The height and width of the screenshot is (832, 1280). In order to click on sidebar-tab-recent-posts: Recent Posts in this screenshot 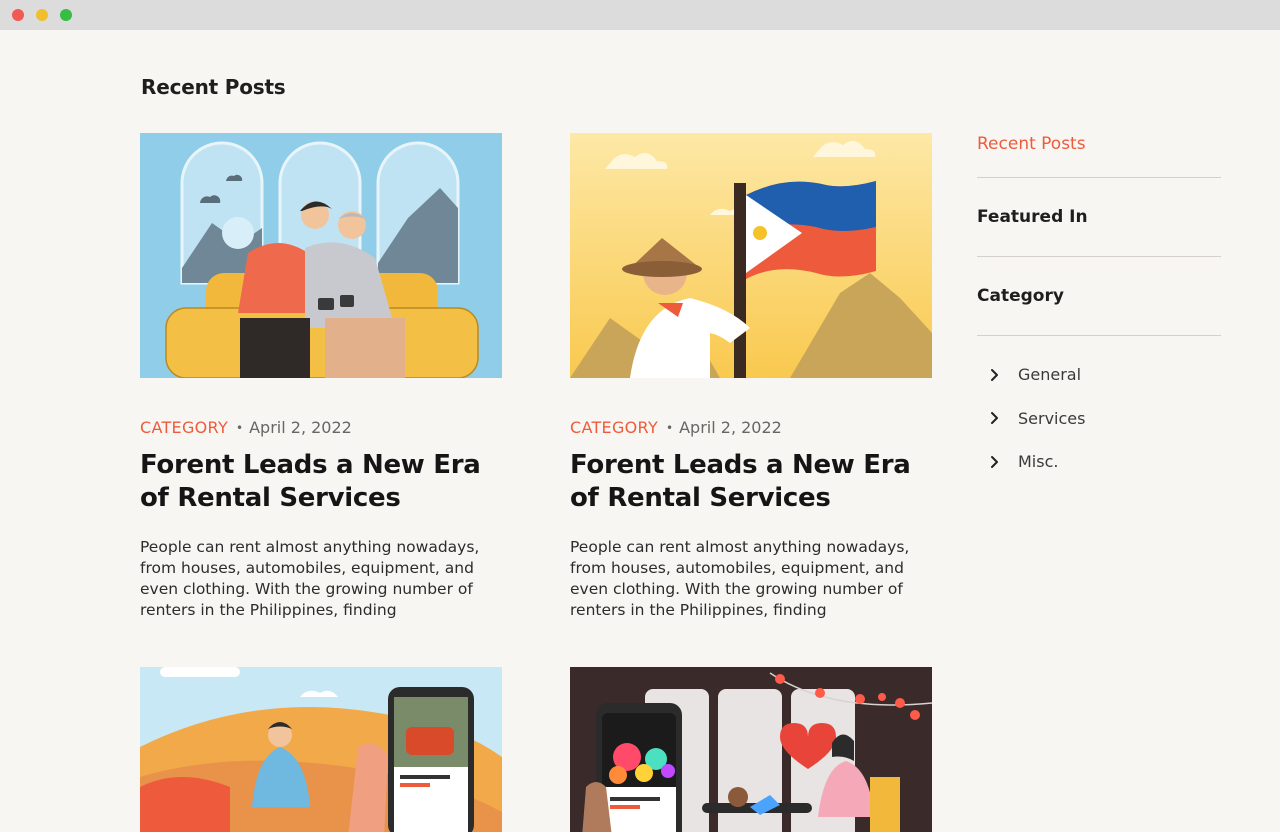, I will do `click(1099, 154)`.